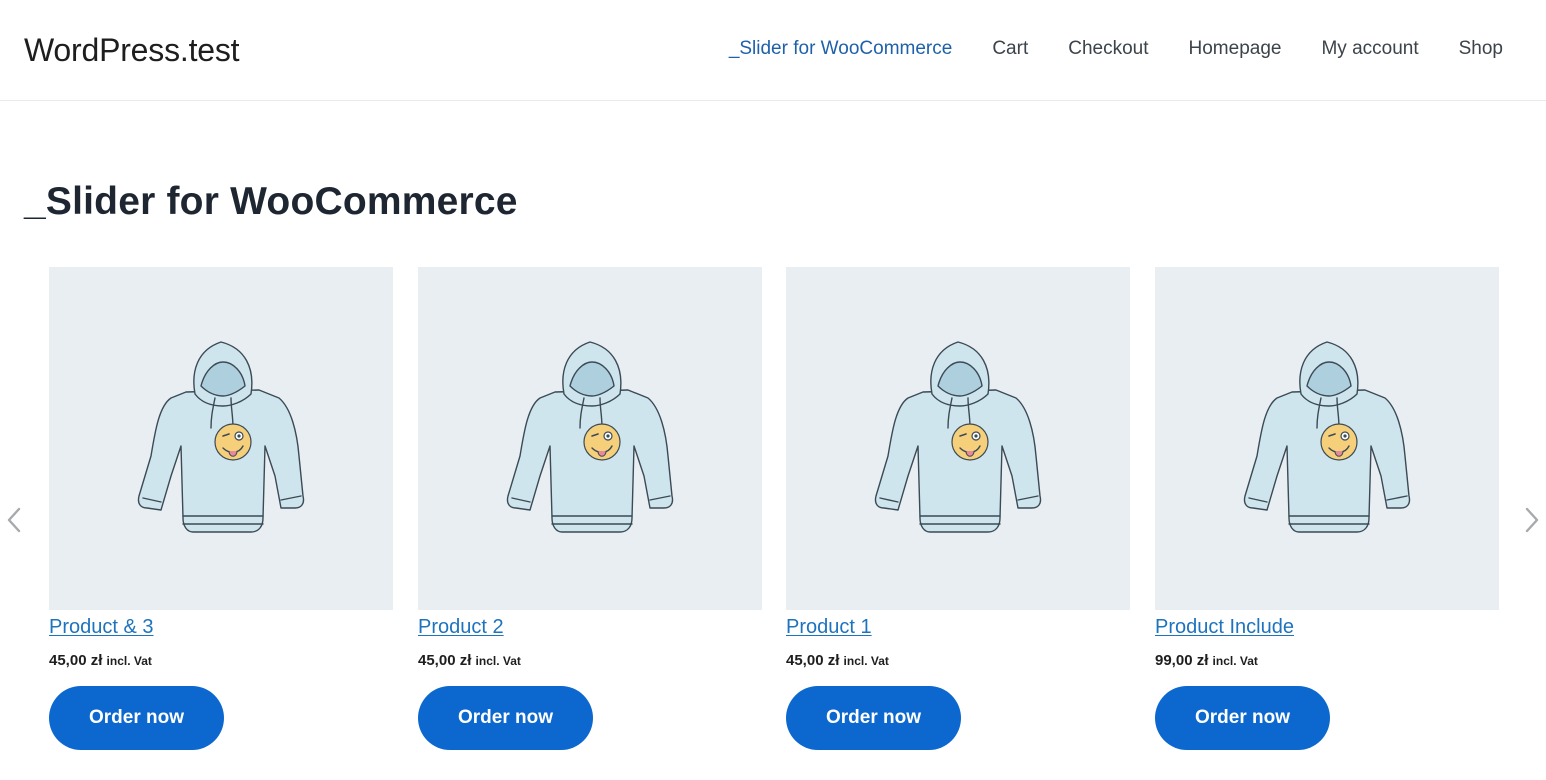 Image resolution: width=1546 pixels, height=780 pixels. What do you see at coordinates (1182, 660) in the screenshot?
I see `price-amount: 99,00 zł` at bounding box center [1182, 660].